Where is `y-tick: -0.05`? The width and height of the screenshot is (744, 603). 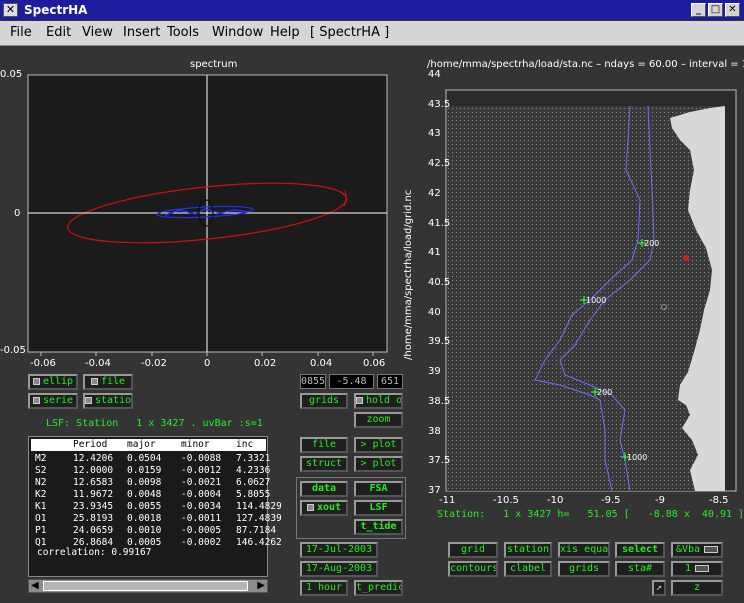 y-tick: -0.05 is located at coordinates (13, 350).